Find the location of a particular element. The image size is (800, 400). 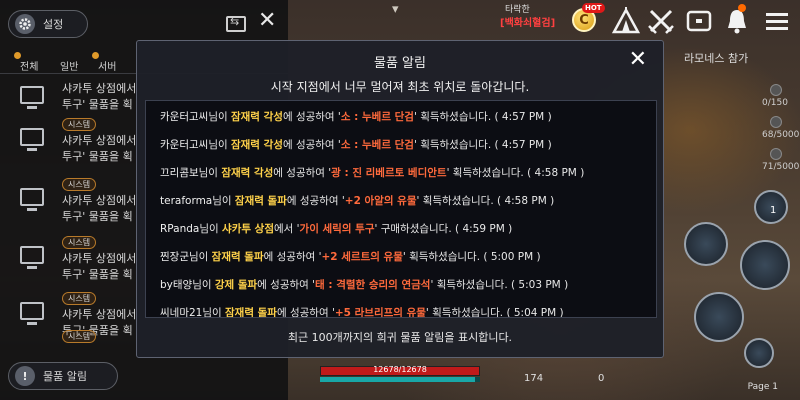

bell-icon is located at coordinates (737, 21).